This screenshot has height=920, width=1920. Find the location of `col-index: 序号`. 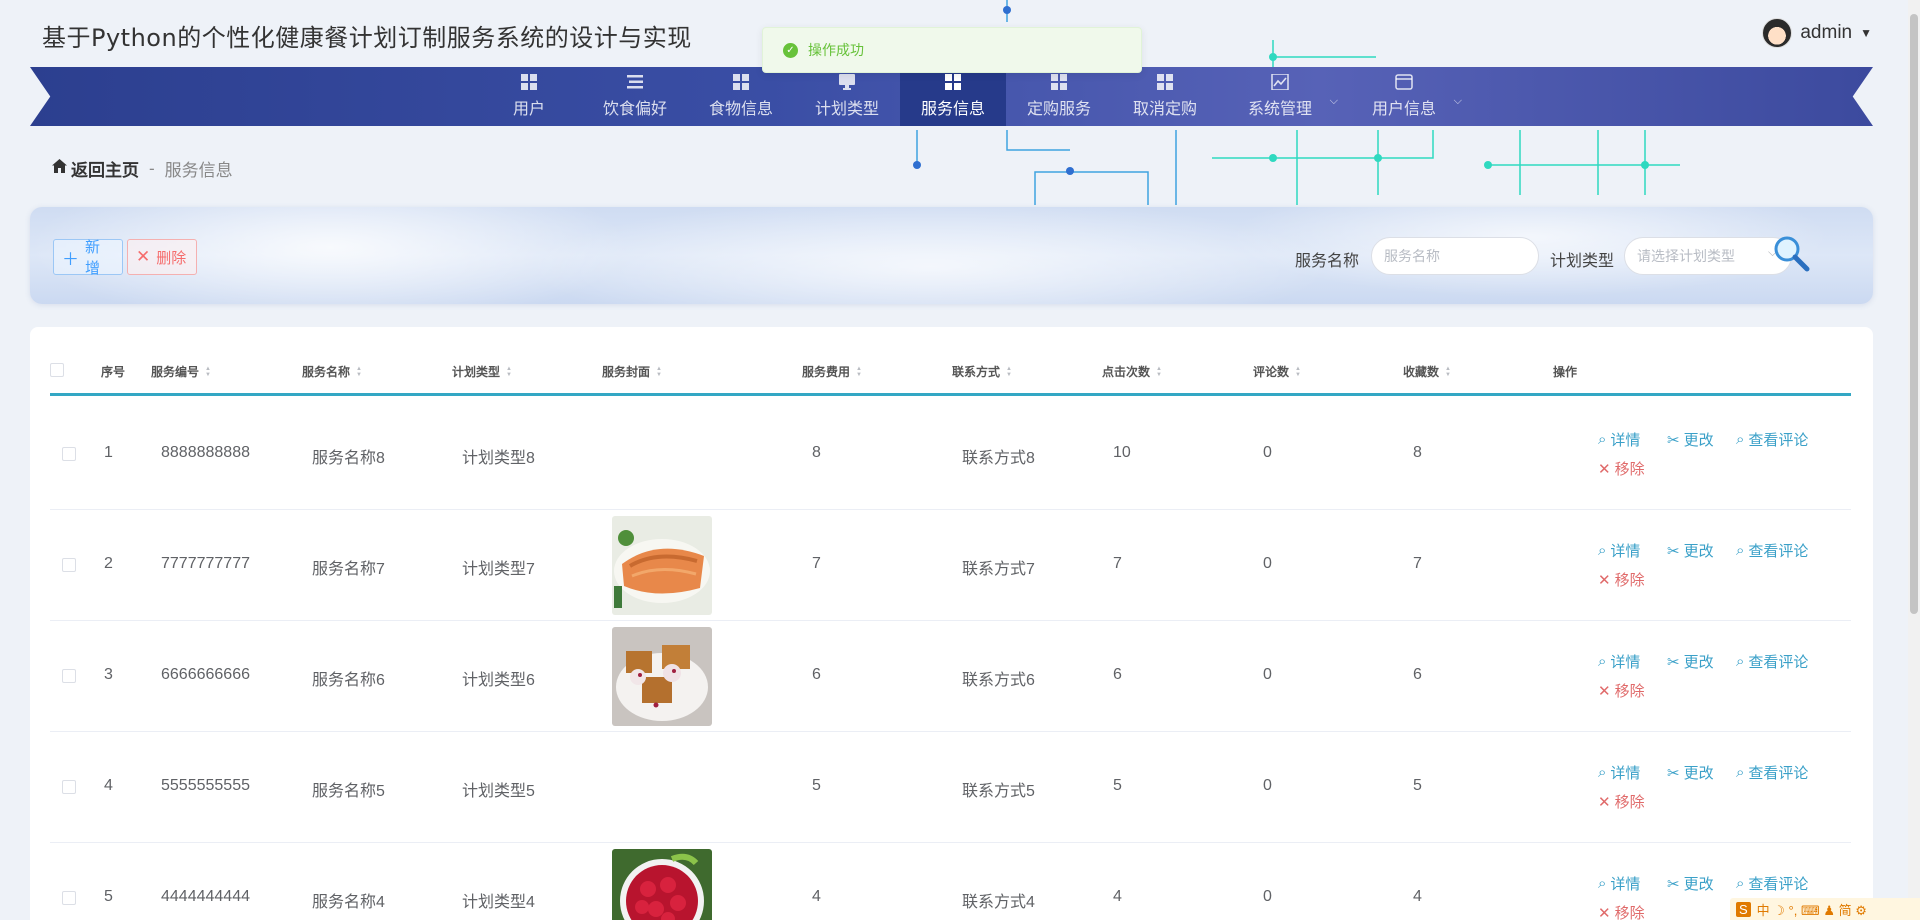

col-index: 序号 is located at coordinates (113, 372).